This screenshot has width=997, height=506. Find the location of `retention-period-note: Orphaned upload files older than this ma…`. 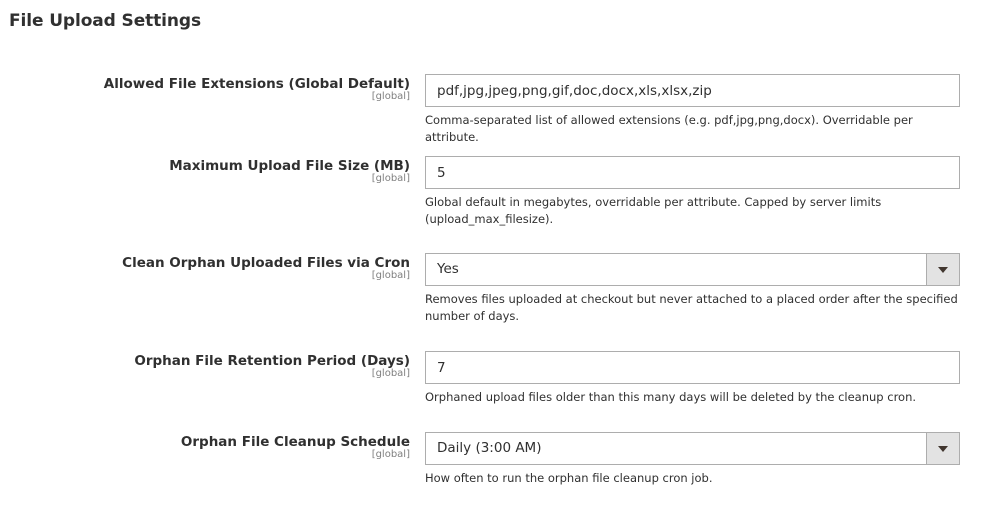

retention-period-note: Orphaned upload files older than this ma… is located at coordinates (671, 397).